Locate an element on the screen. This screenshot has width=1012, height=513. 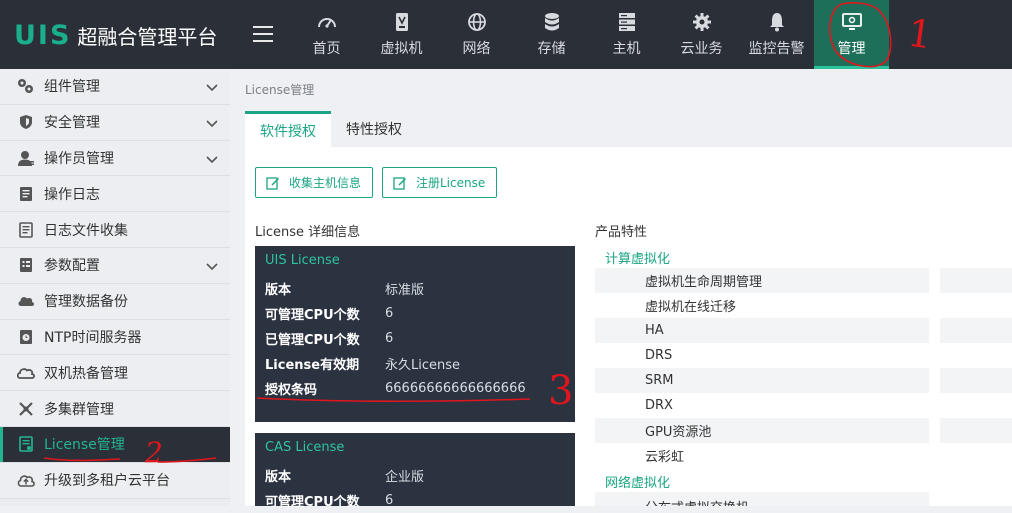
license-value: 永久License is located at coordinates (423, 365).